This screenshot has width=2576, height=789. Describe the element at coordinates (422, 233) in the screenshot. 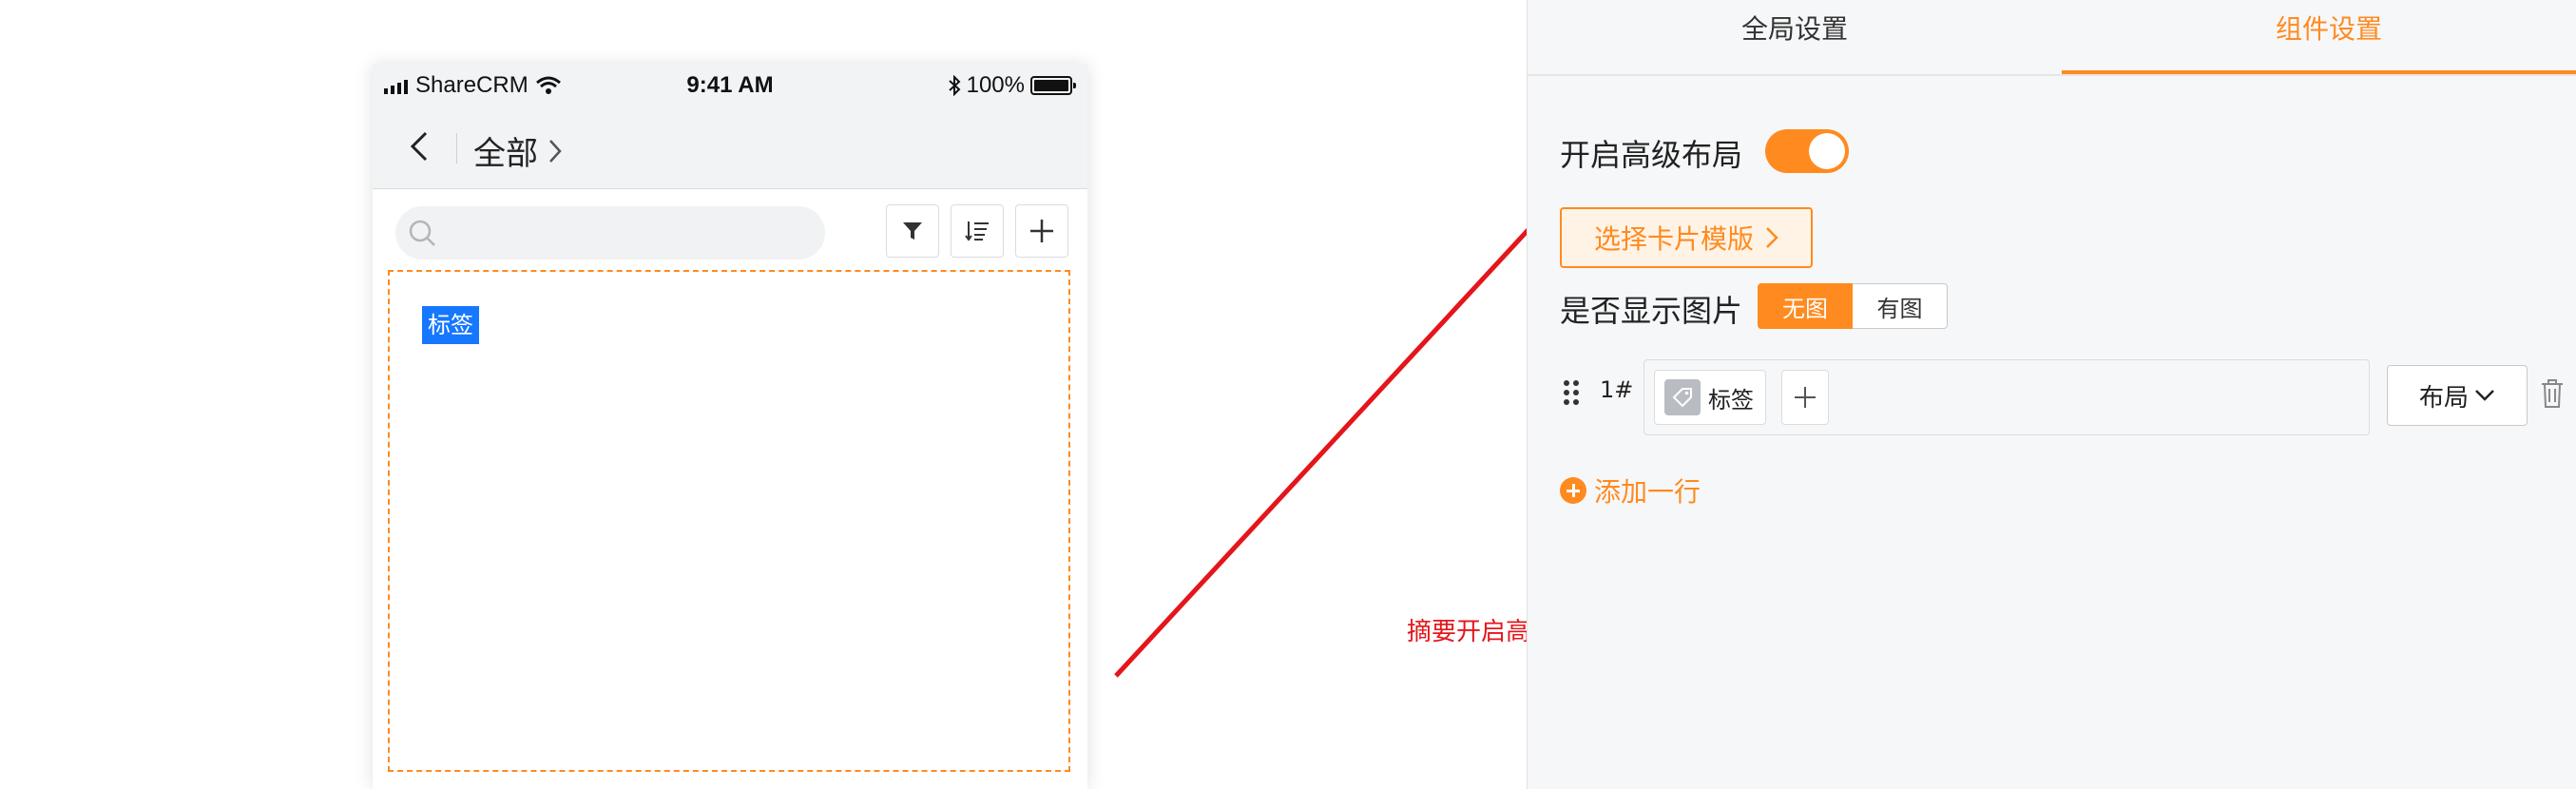

I see `search-icon` at that location.